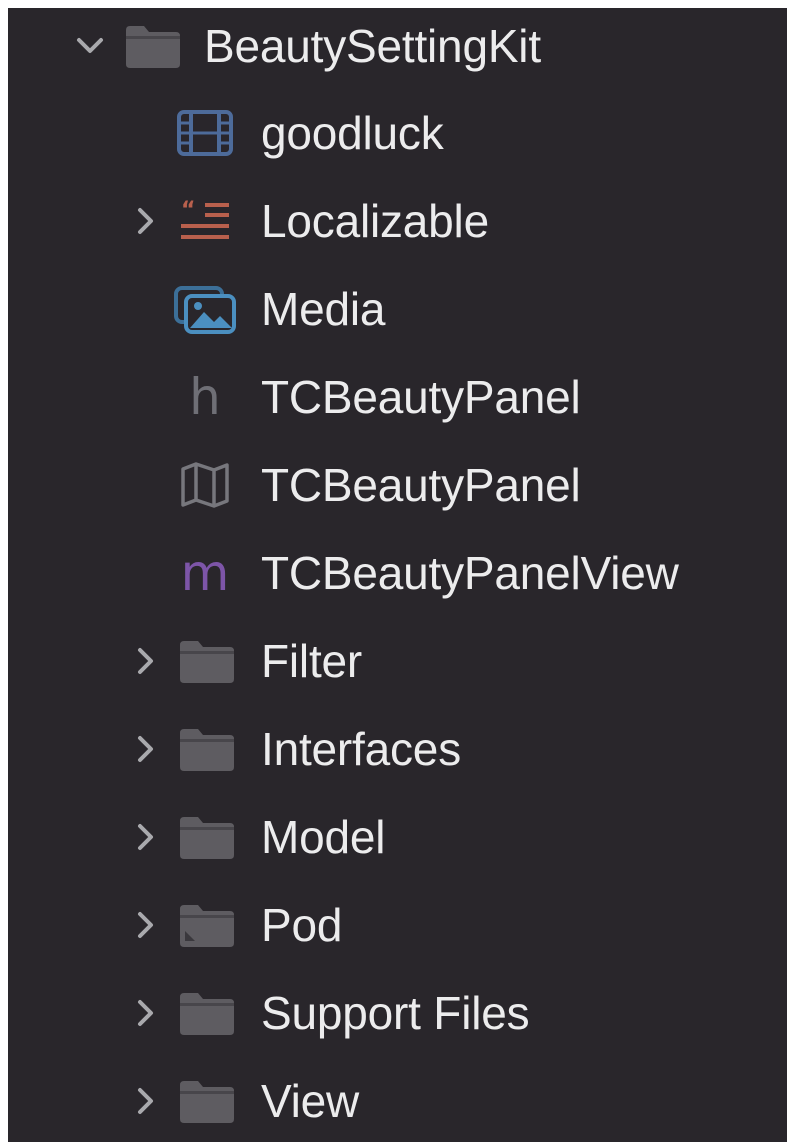  I want to click on file-row-label: Media, so click(323, 309).